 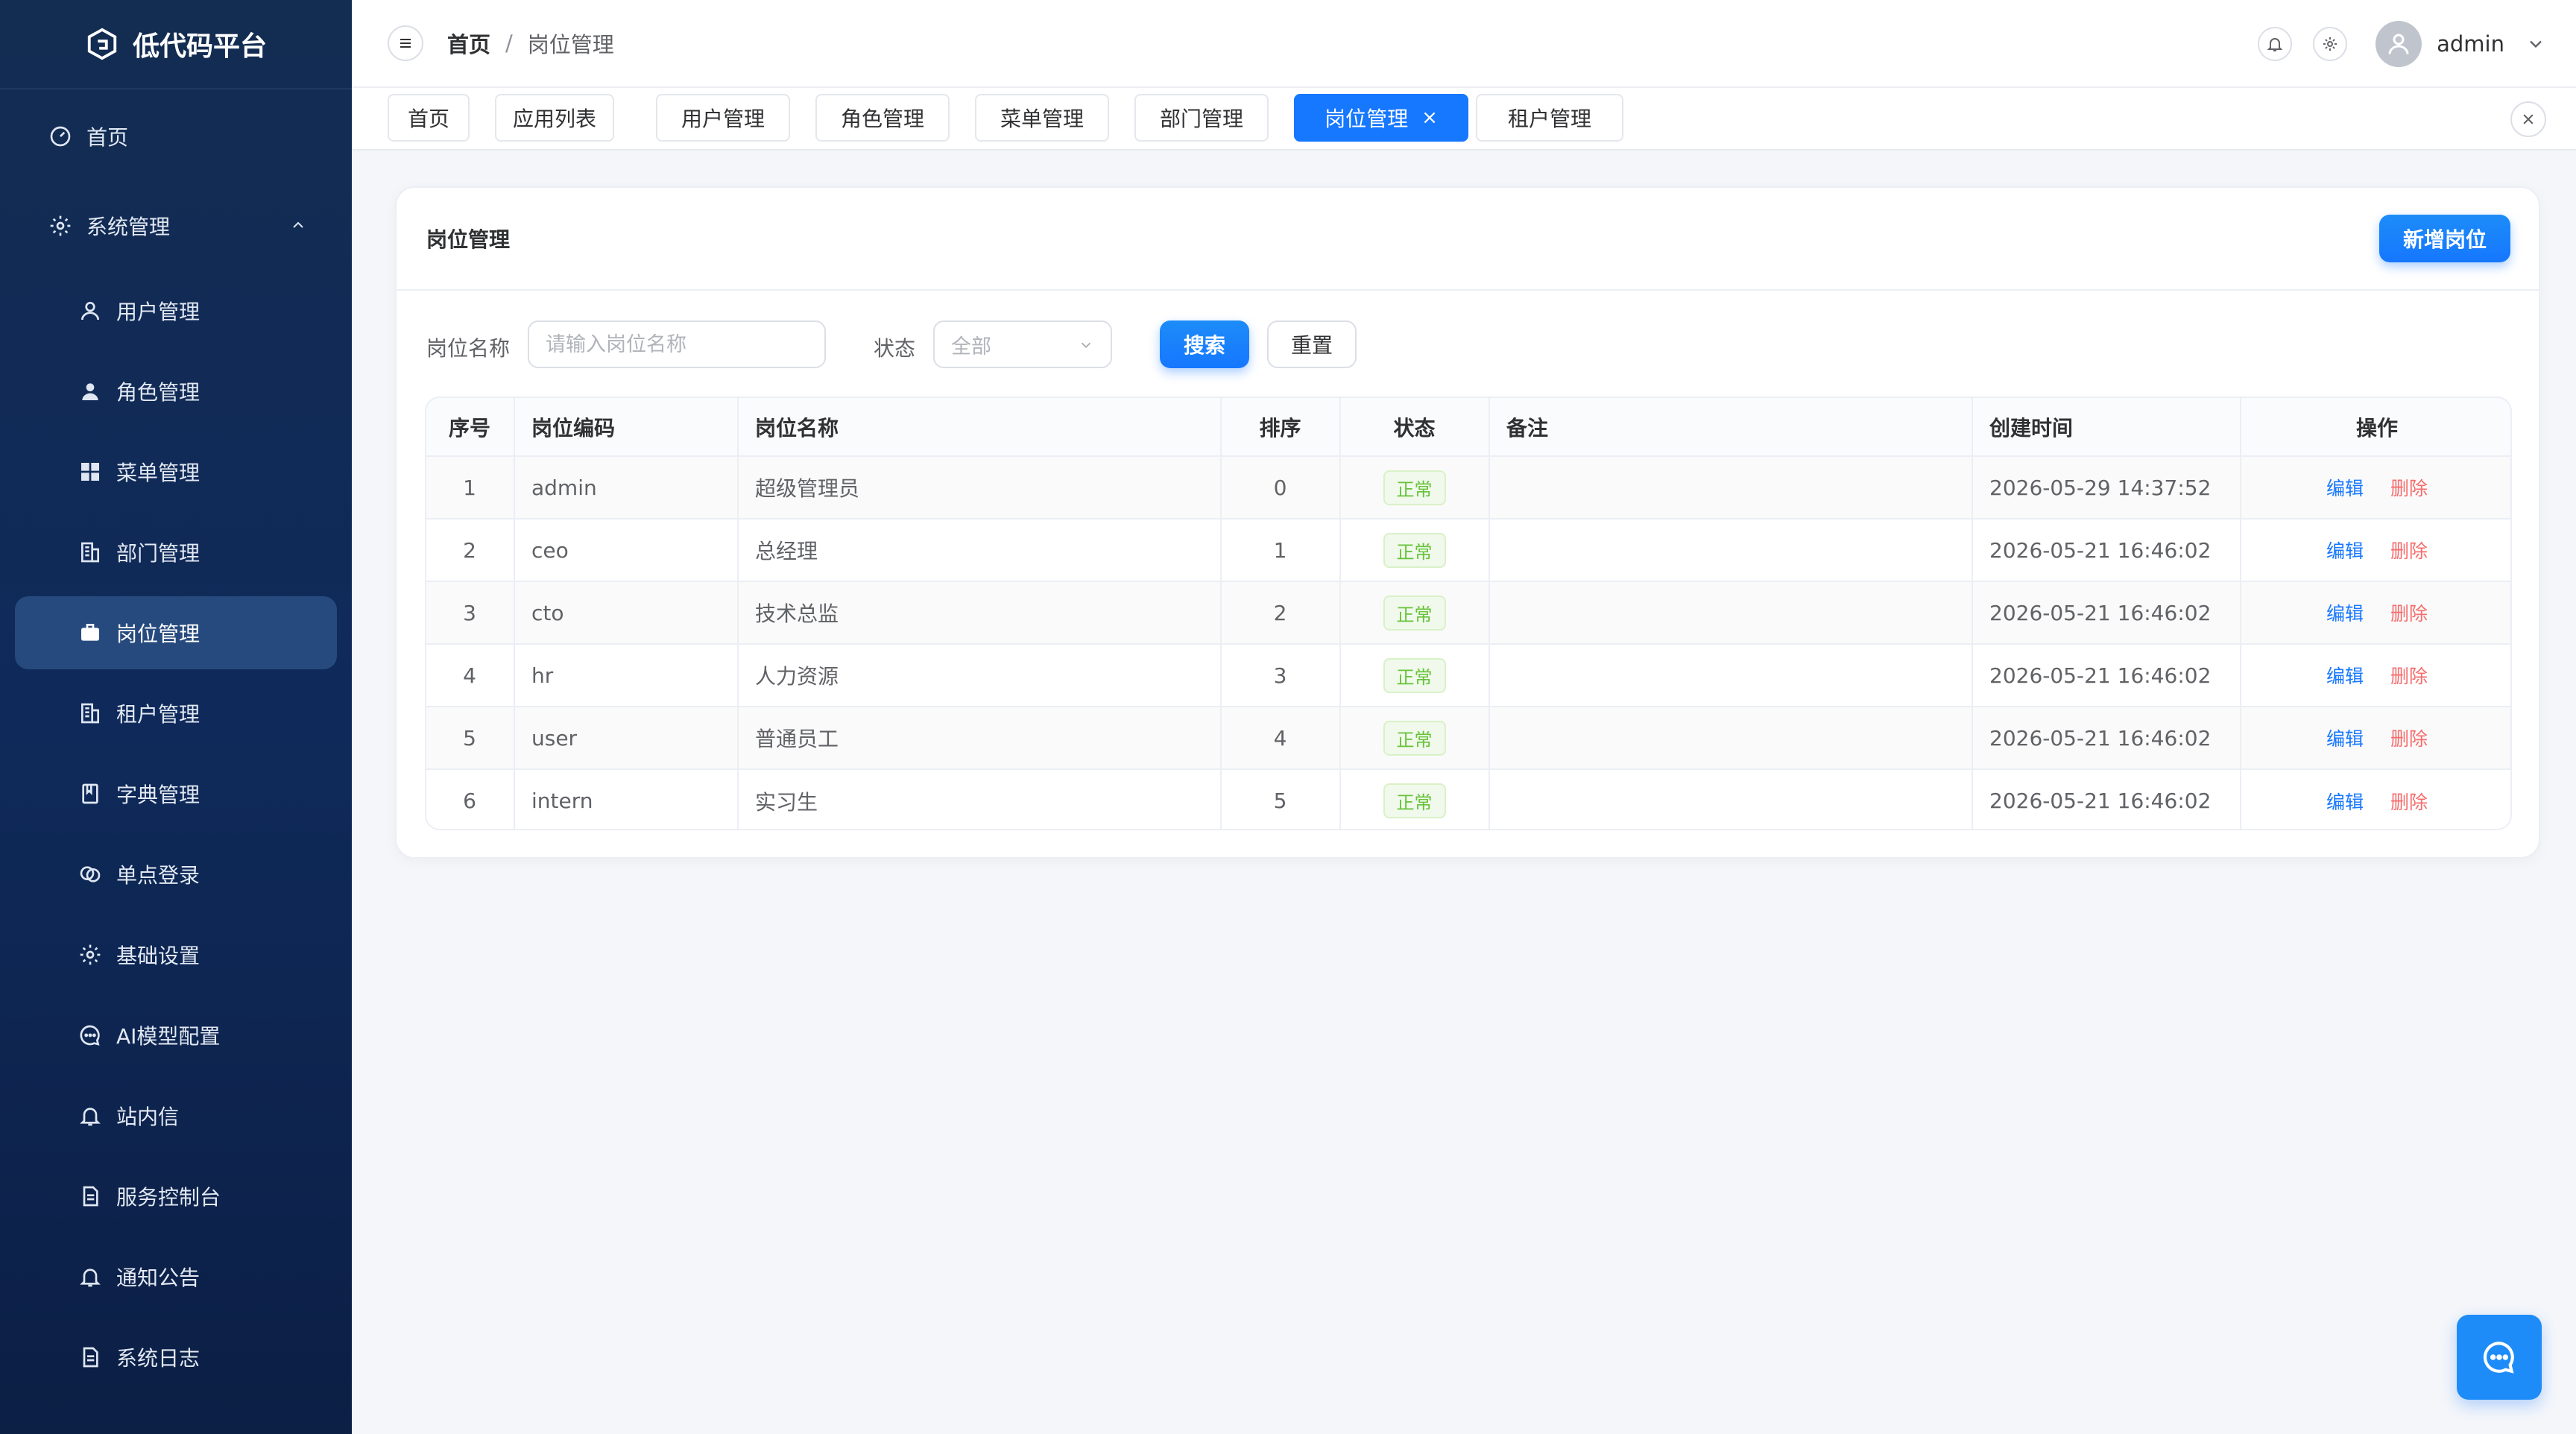 What do you see at coordinates (429, 118) in the screenshot?
I see `tab-home: 首页` at bounding box center [429, 118].